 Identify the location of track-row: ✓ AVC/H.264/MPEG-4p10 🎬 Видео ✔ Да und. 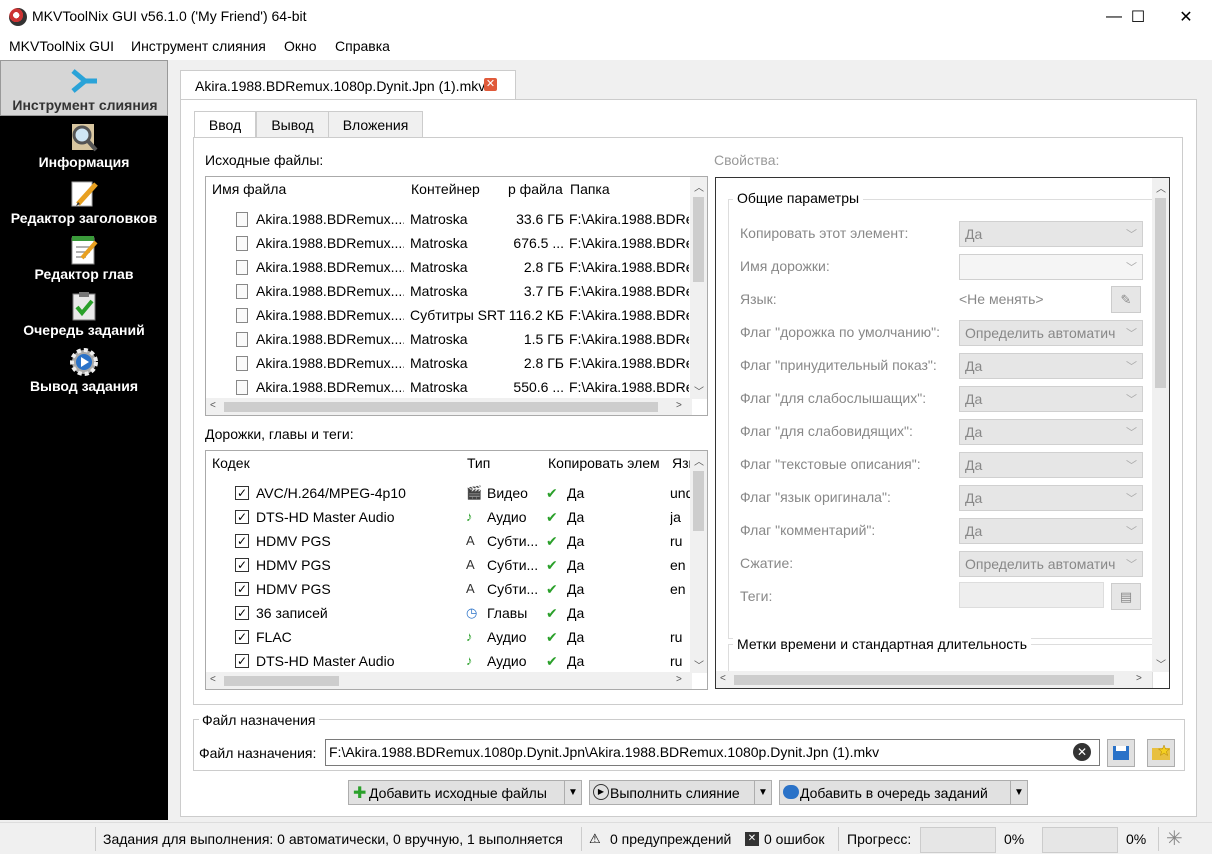
(456, 494).